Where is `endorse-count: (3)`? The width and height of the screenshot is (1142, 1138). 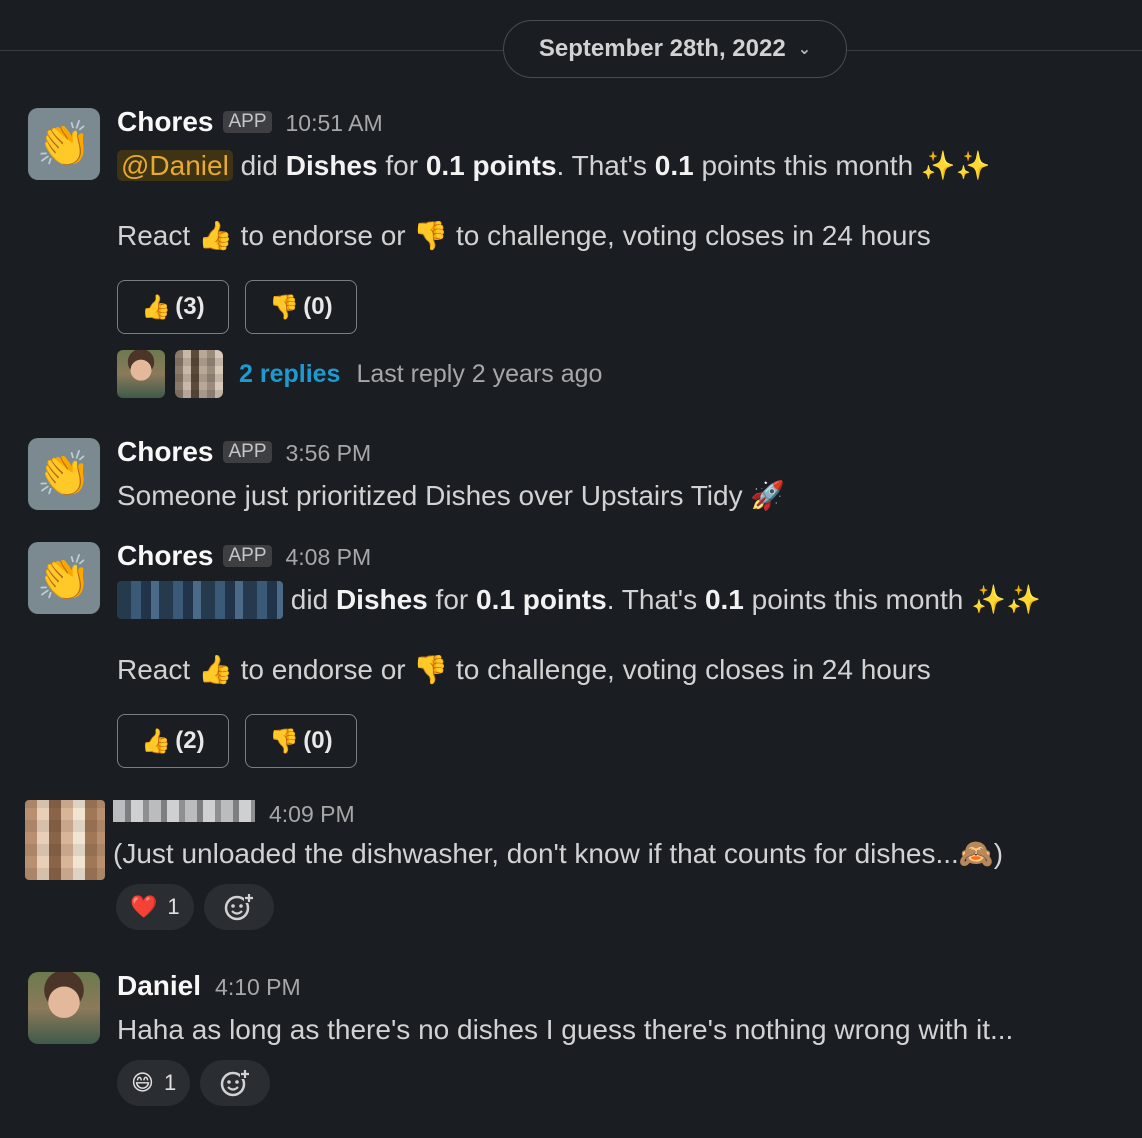
endorse-count: (3) is located at coordinates (190, 306).